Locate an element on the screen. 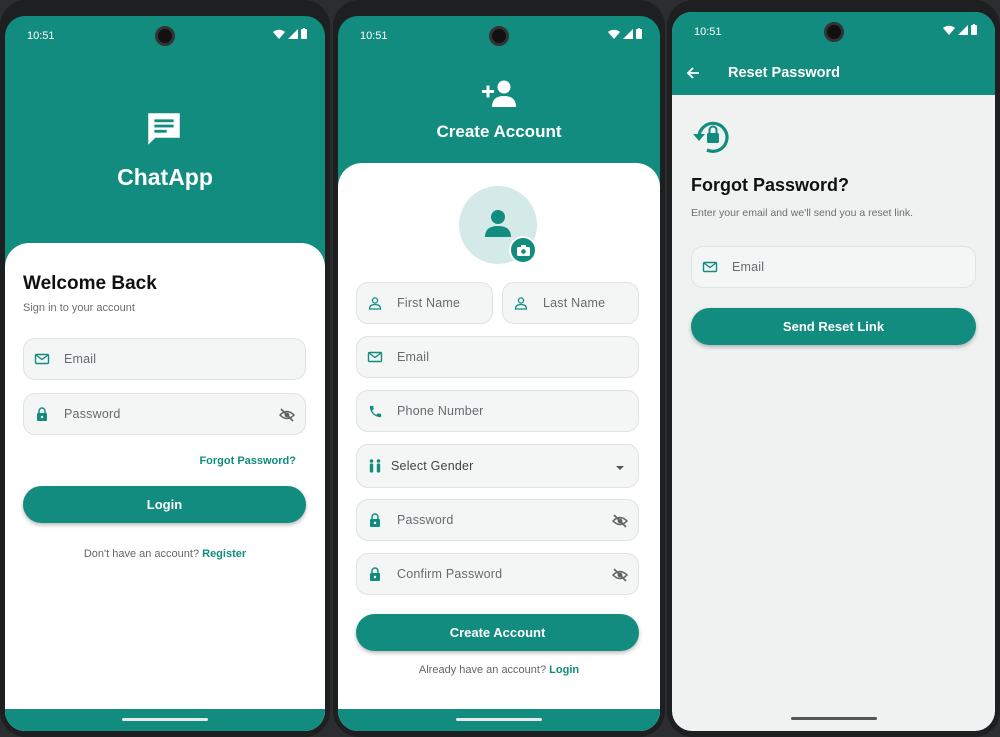 The width and height of the screenshot is (1000, 737). register-link: Register is located at coordinates (224, 554).